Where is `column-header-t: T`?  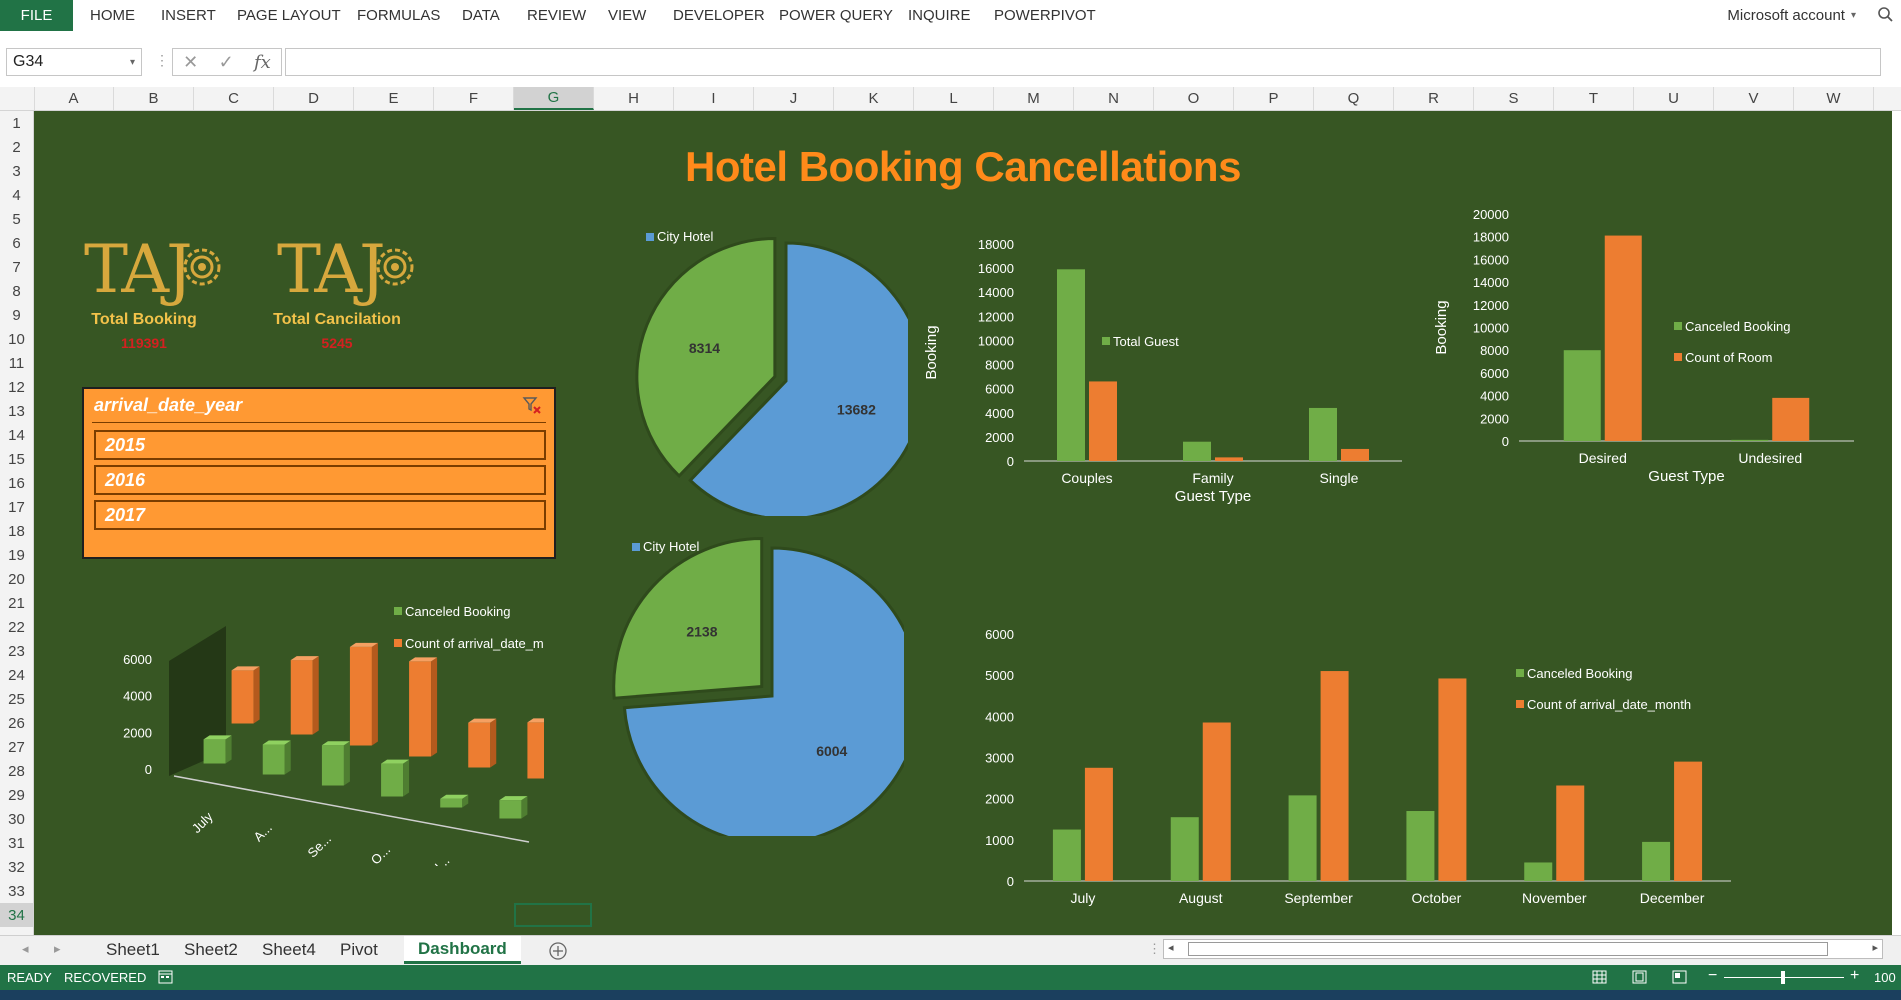 column-header-t: T is located at coordinates (1594, 98).